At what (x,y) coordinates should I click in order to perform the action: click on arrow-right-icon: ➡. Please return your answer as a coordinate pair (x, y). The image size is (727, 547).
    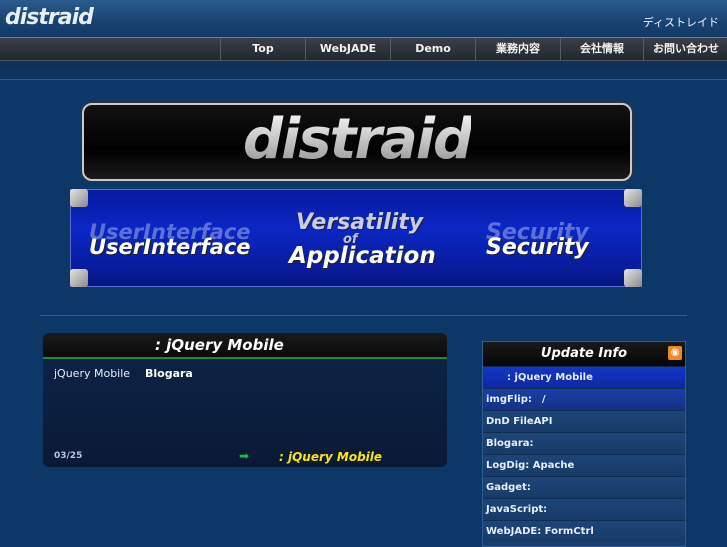
    Looking at the image, I should click on (244, 456).